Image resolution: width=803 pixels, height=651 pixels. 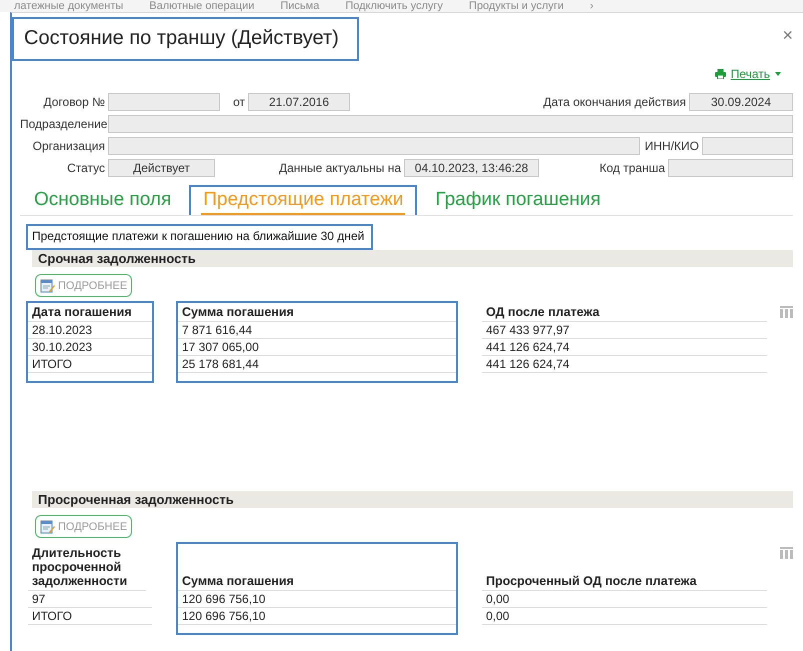 I want to click on tab: Предстоящие платежи, so click(x=303, y=200).